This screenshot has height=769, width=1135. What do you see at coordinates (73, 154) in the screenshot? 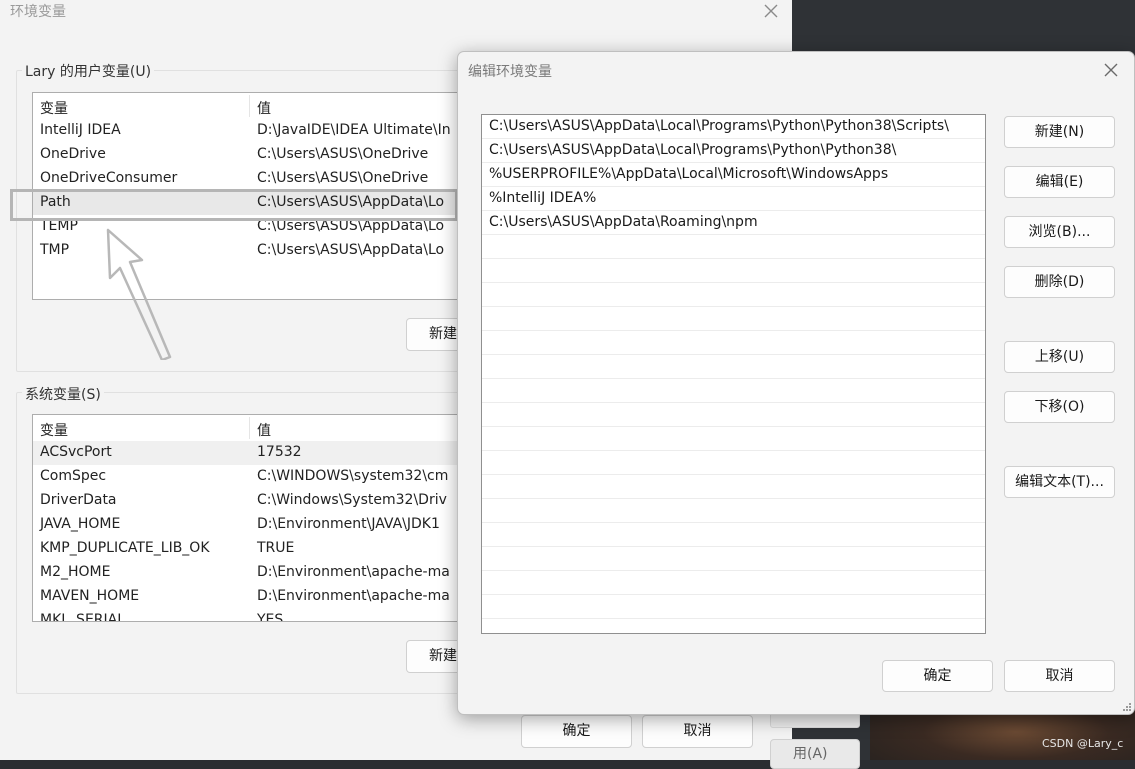
I see `var-name: OneDrive` at bounding box center [73, 154].